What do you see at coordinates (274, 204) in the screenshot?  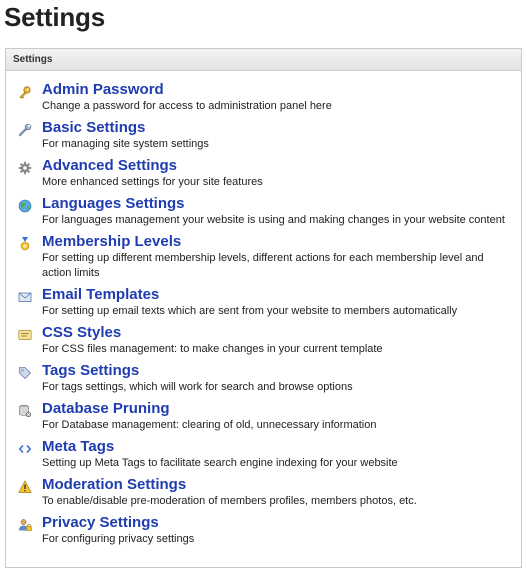 I see `languages-settings-link: Languages Settings` at bounding box center [274, 204].